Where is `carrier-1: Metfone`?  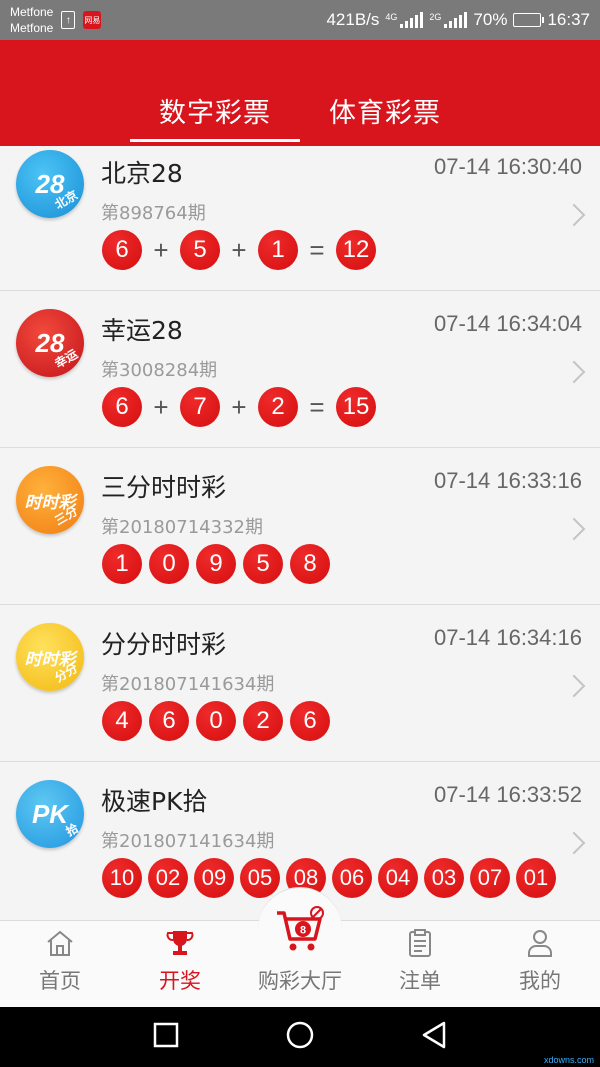
carrier-1: Metfone is located at coordinates (32, 12).